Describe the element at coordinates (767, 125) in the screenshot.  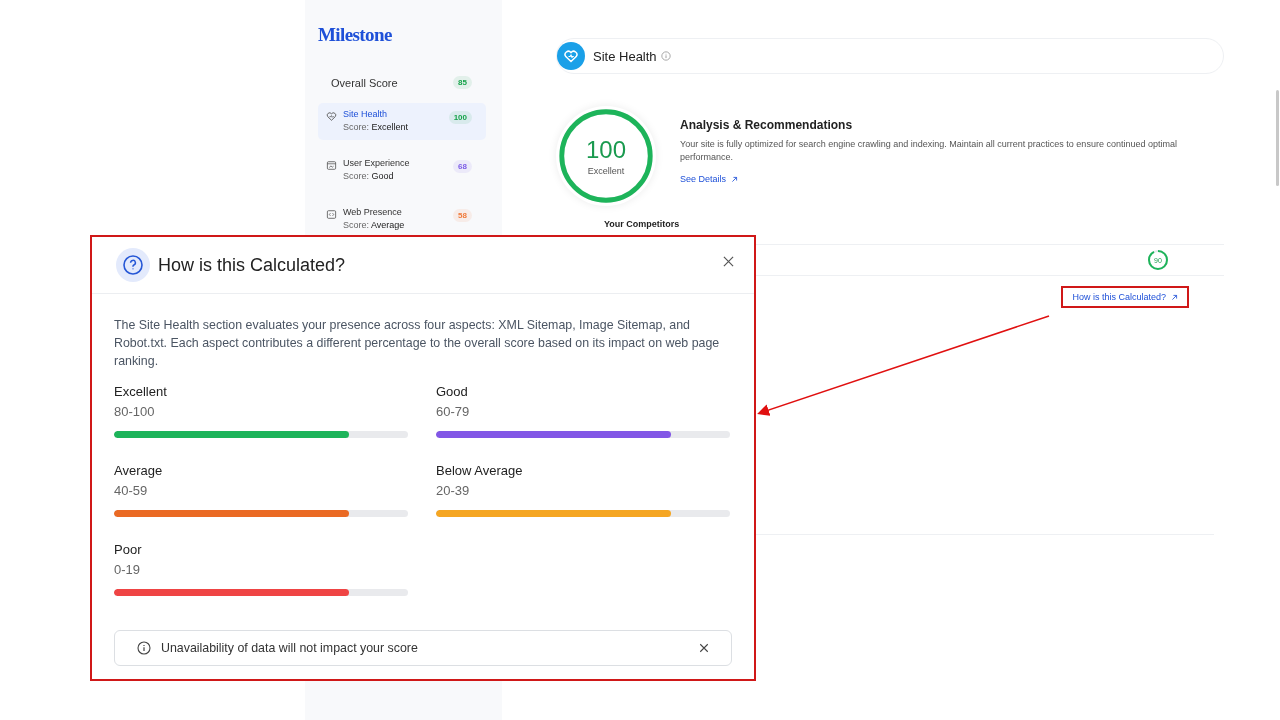
I see `analysis-title: Analysis & Recommendations` at that location.